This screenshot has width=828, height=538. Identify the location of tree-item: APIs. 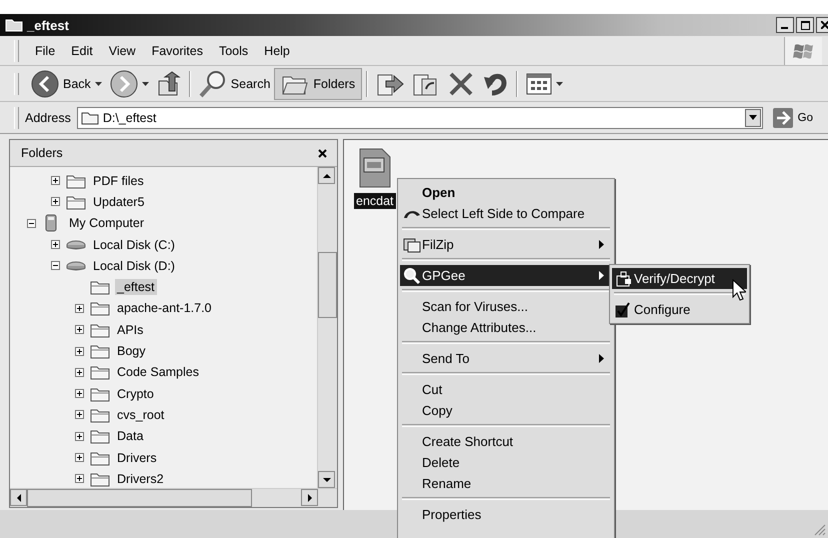
(130, 330).